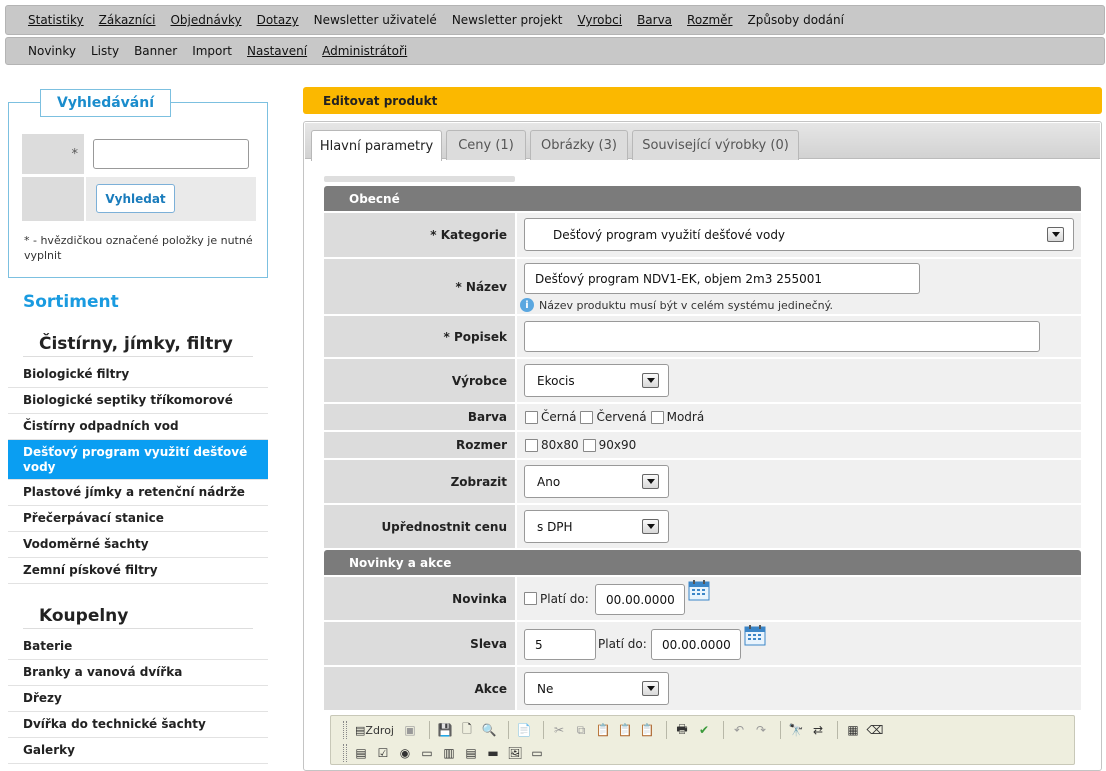  Describe the element at coordinates (449, 753) in the screenshot. I see `textarea-icon: ▥` at that location.